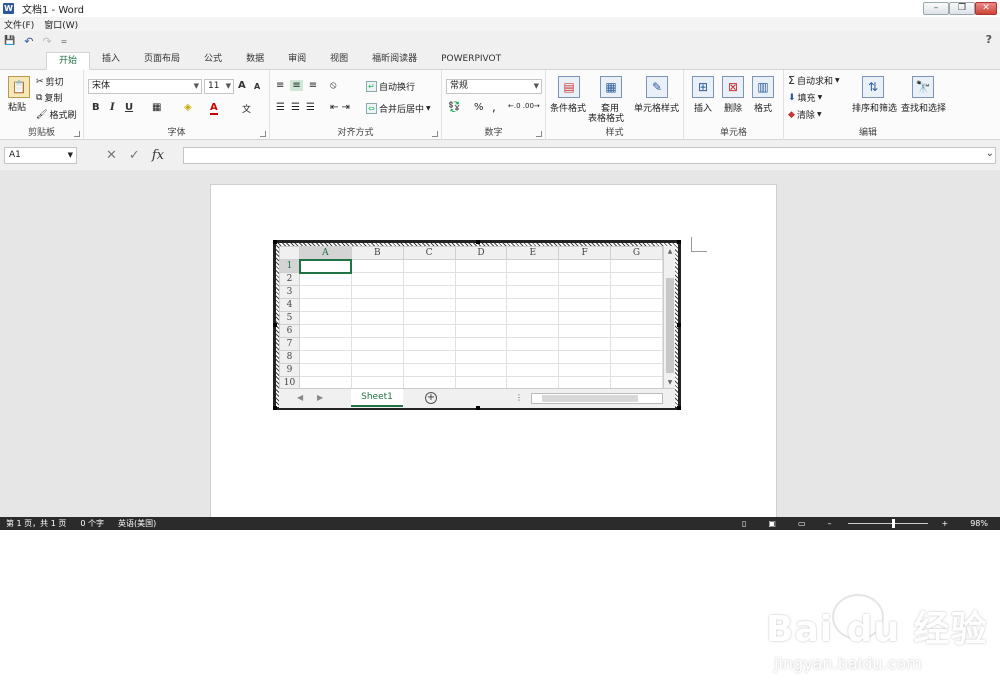 This screenshot has height=680, width=1000. What do you see at coordinates (40, 155) in the screenshot?
I see `name-box: A1 ▼` at bounding box center [40, 155].